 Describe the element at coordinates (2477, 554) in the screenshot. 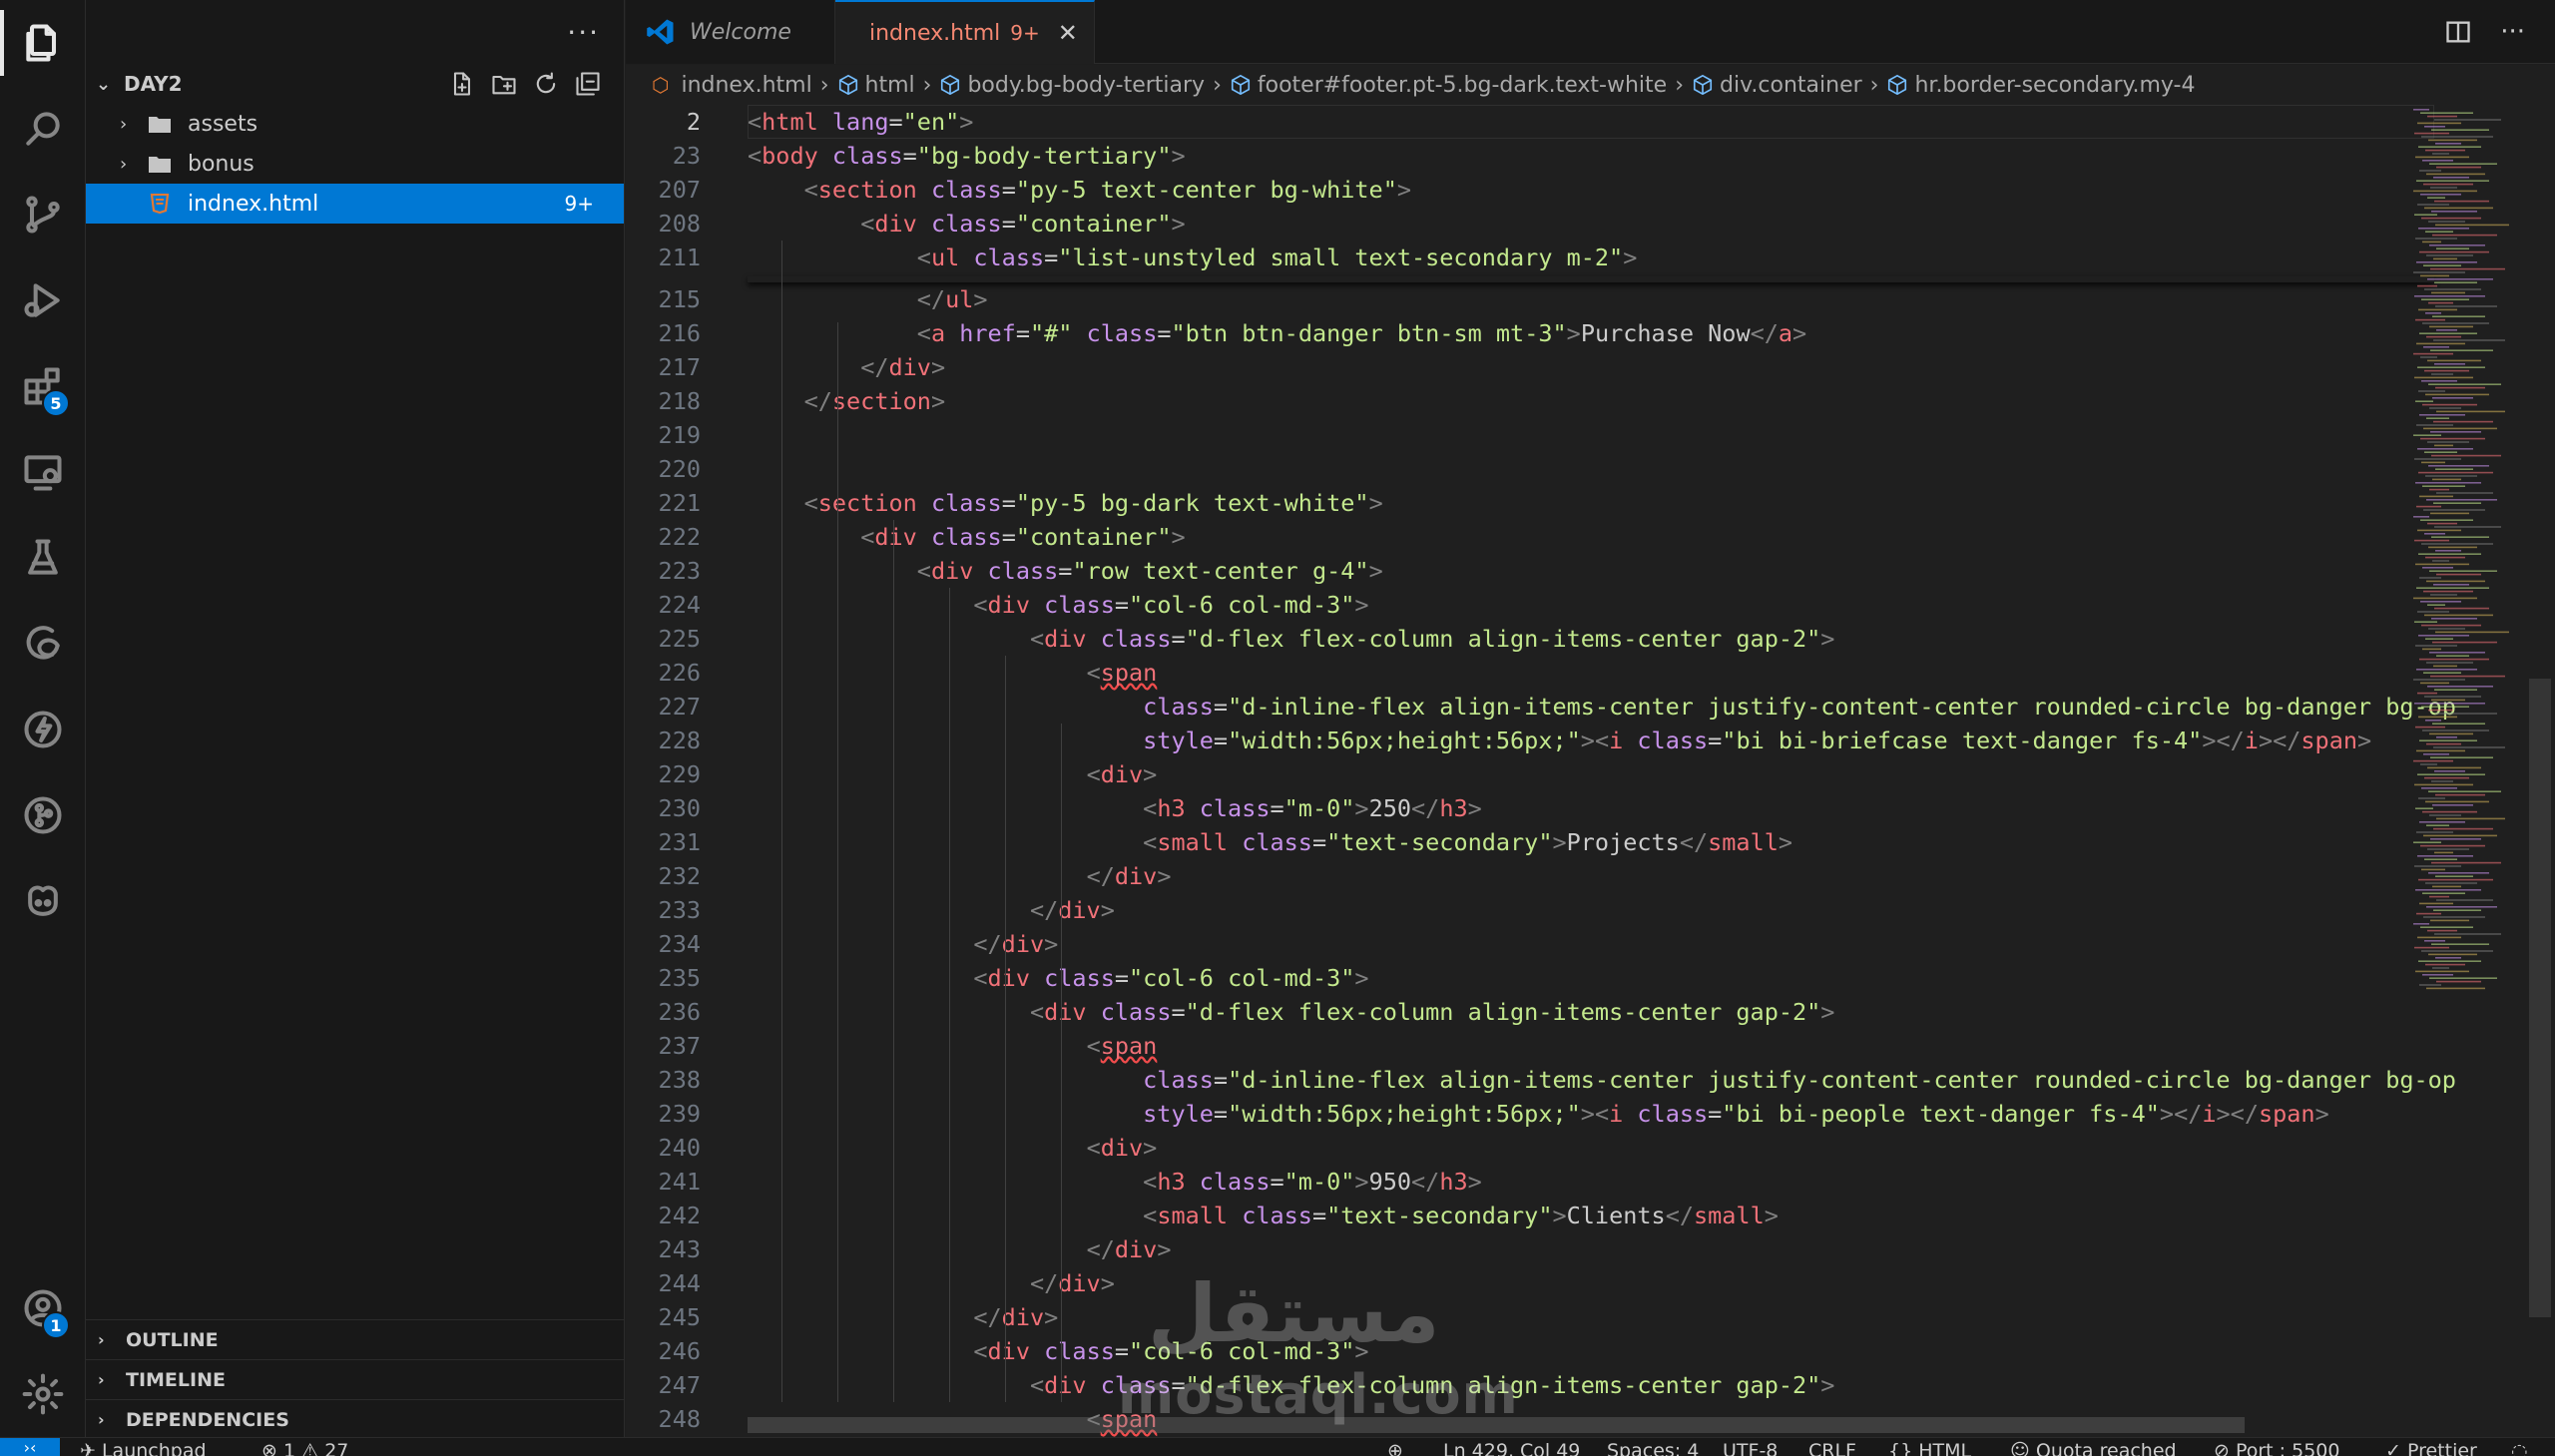

I see `minimap` at that location.